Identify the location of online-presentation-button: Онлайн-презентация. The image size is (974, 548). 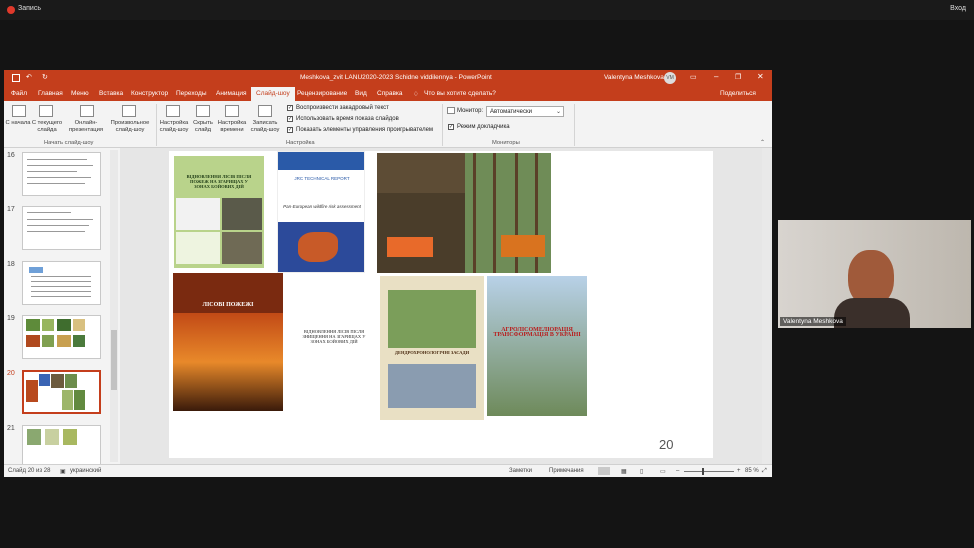
(86, 127).